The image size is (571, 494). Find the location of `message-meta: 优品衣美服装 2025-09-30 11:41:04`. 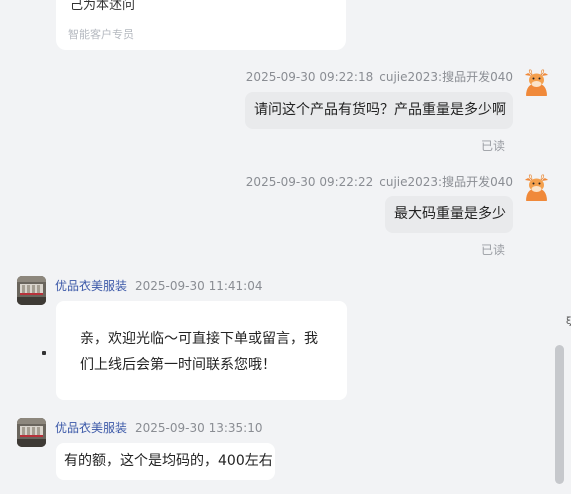

message-meta: 优品衣美服装 2025-09-30 11:41:04 is located at coordinates (158, 285).